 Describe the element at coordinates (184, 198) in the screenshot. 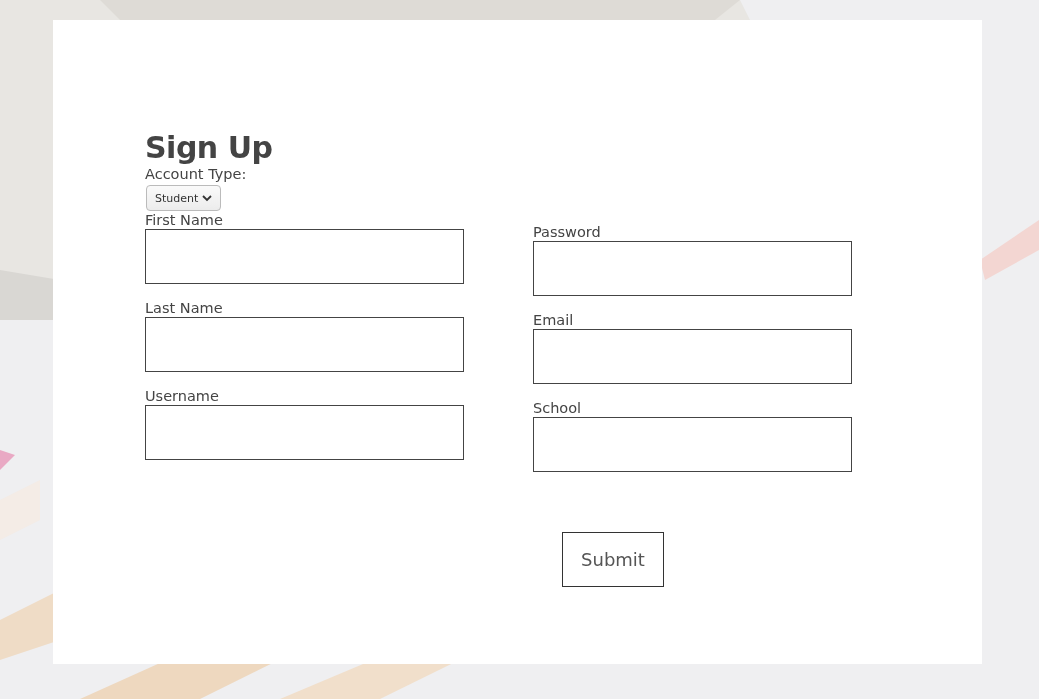

I see `account-type-dropdown: Student` at that location.